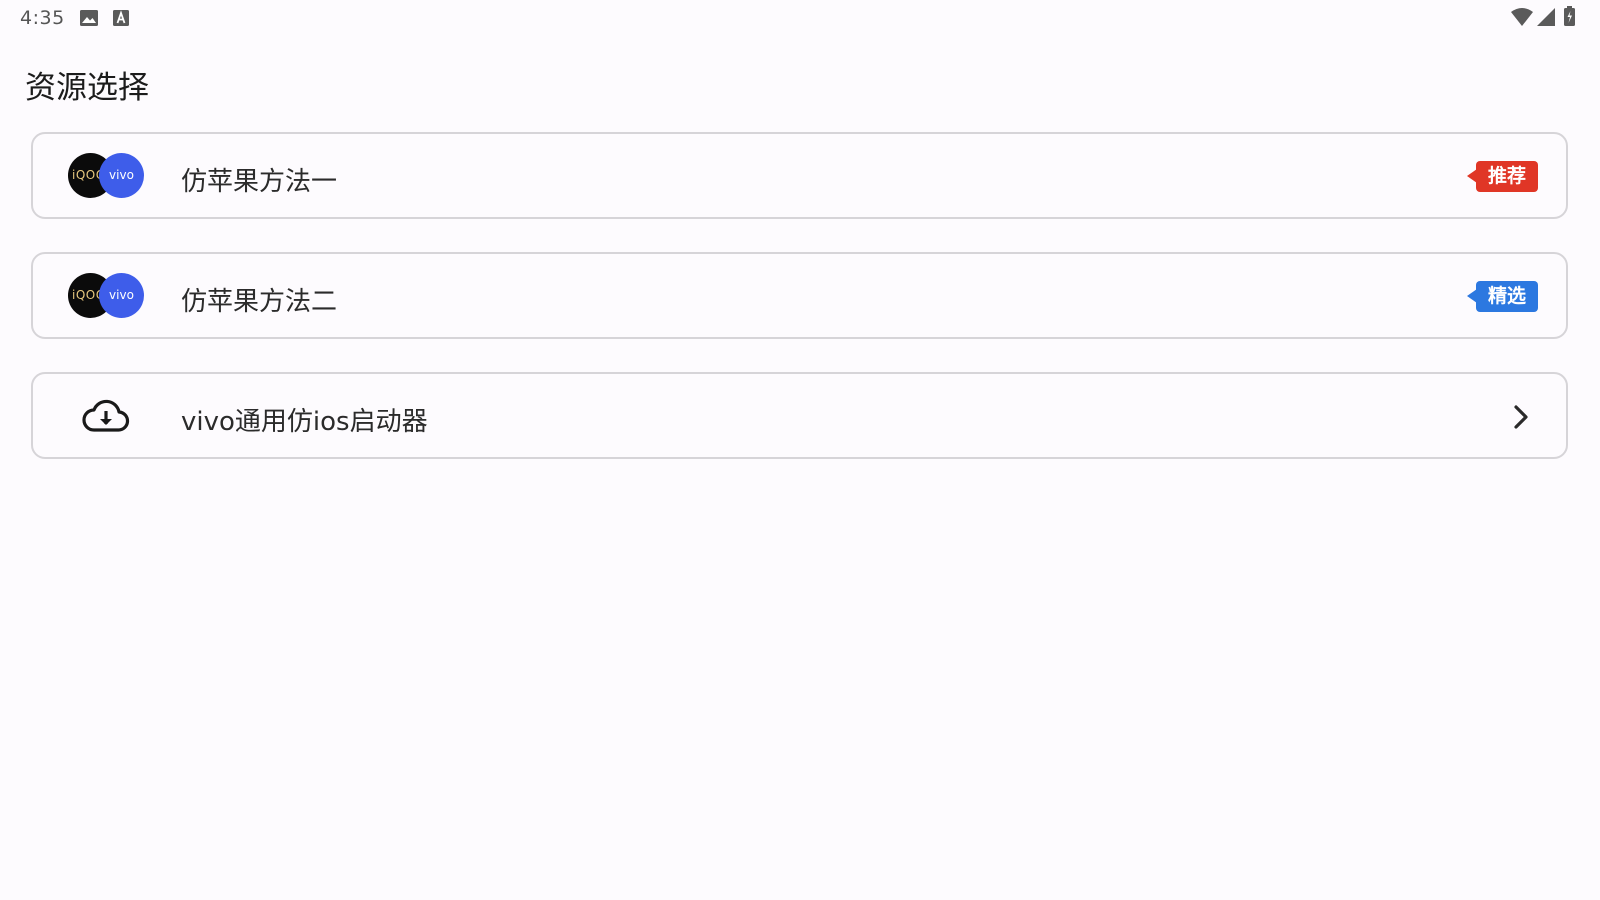 This screenshot has height=900, width=1600. What do you see at coordinates (89, 18) in the screenshot?
I see `image-icon` at bounding box center [89, 18].